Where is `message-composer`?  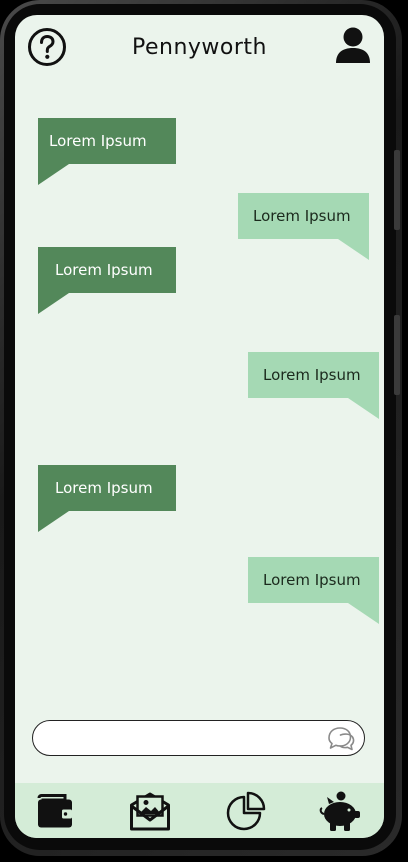
message-composer is located at coordinates (198, 738).